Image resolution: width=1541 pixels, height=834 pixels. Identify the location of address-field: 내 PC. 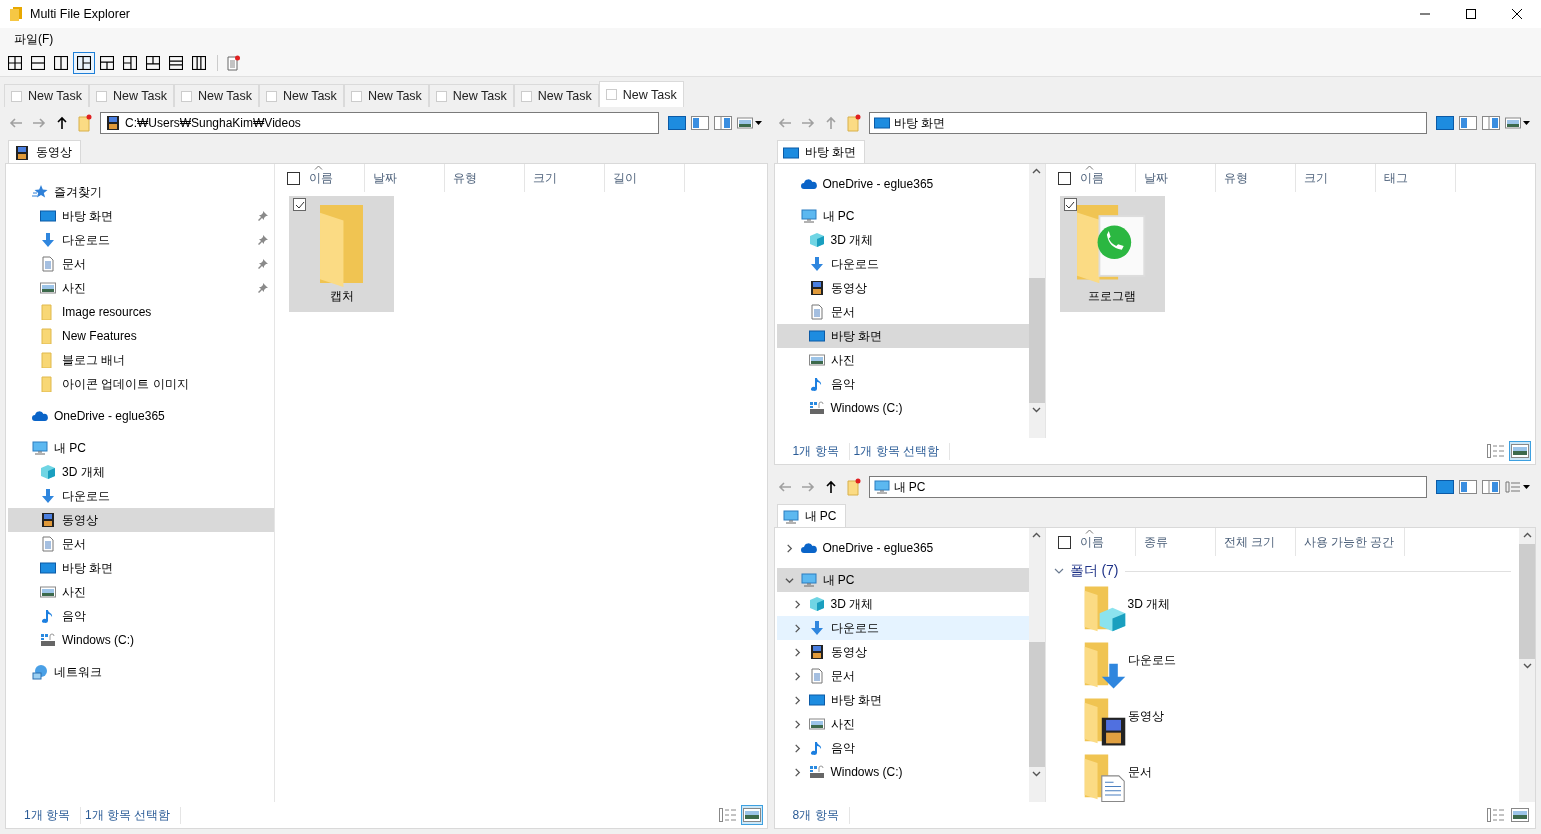
(1147, 487).